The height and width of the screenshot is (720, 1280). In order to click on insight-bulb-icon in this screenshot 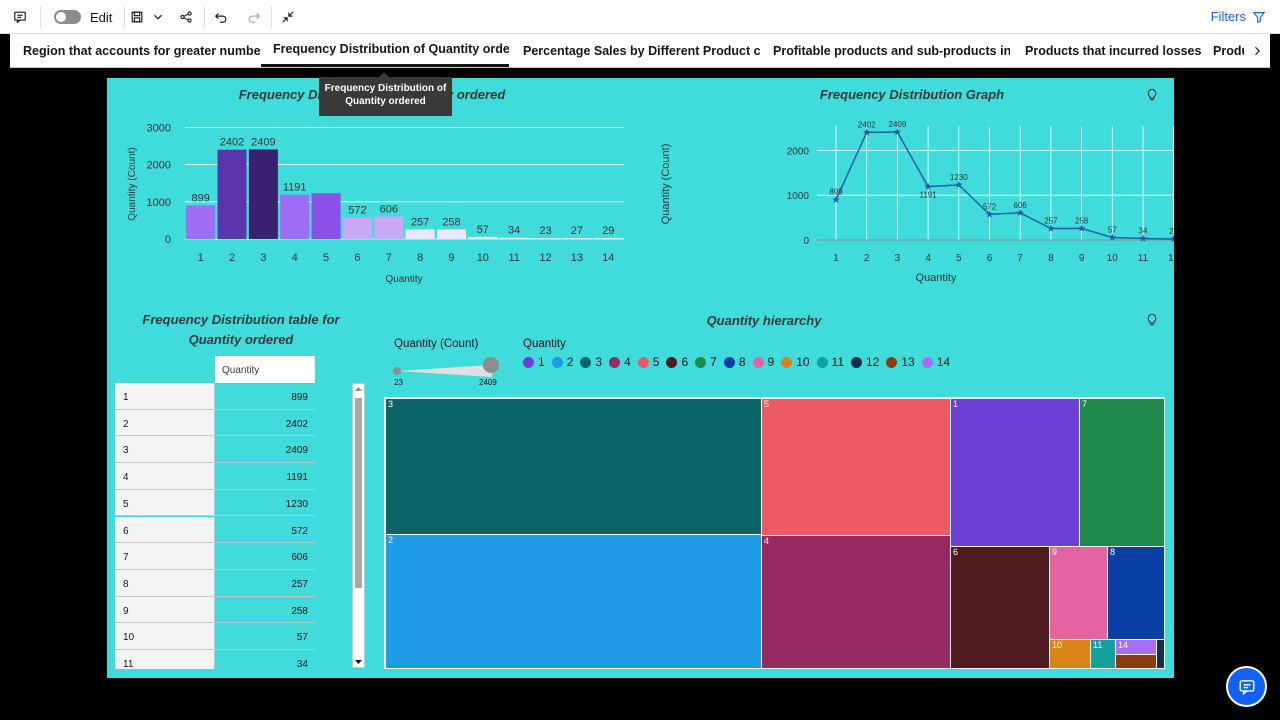, I will do `click(1152, 95)`.